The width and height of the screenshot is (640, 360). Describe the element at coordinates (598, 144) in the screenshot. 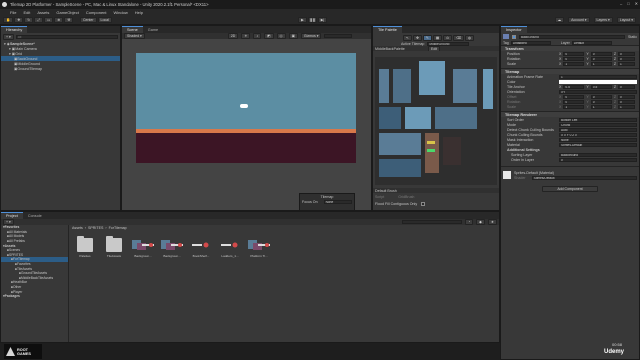

I see `renderer-row-value: Sprites-Default` at that location.